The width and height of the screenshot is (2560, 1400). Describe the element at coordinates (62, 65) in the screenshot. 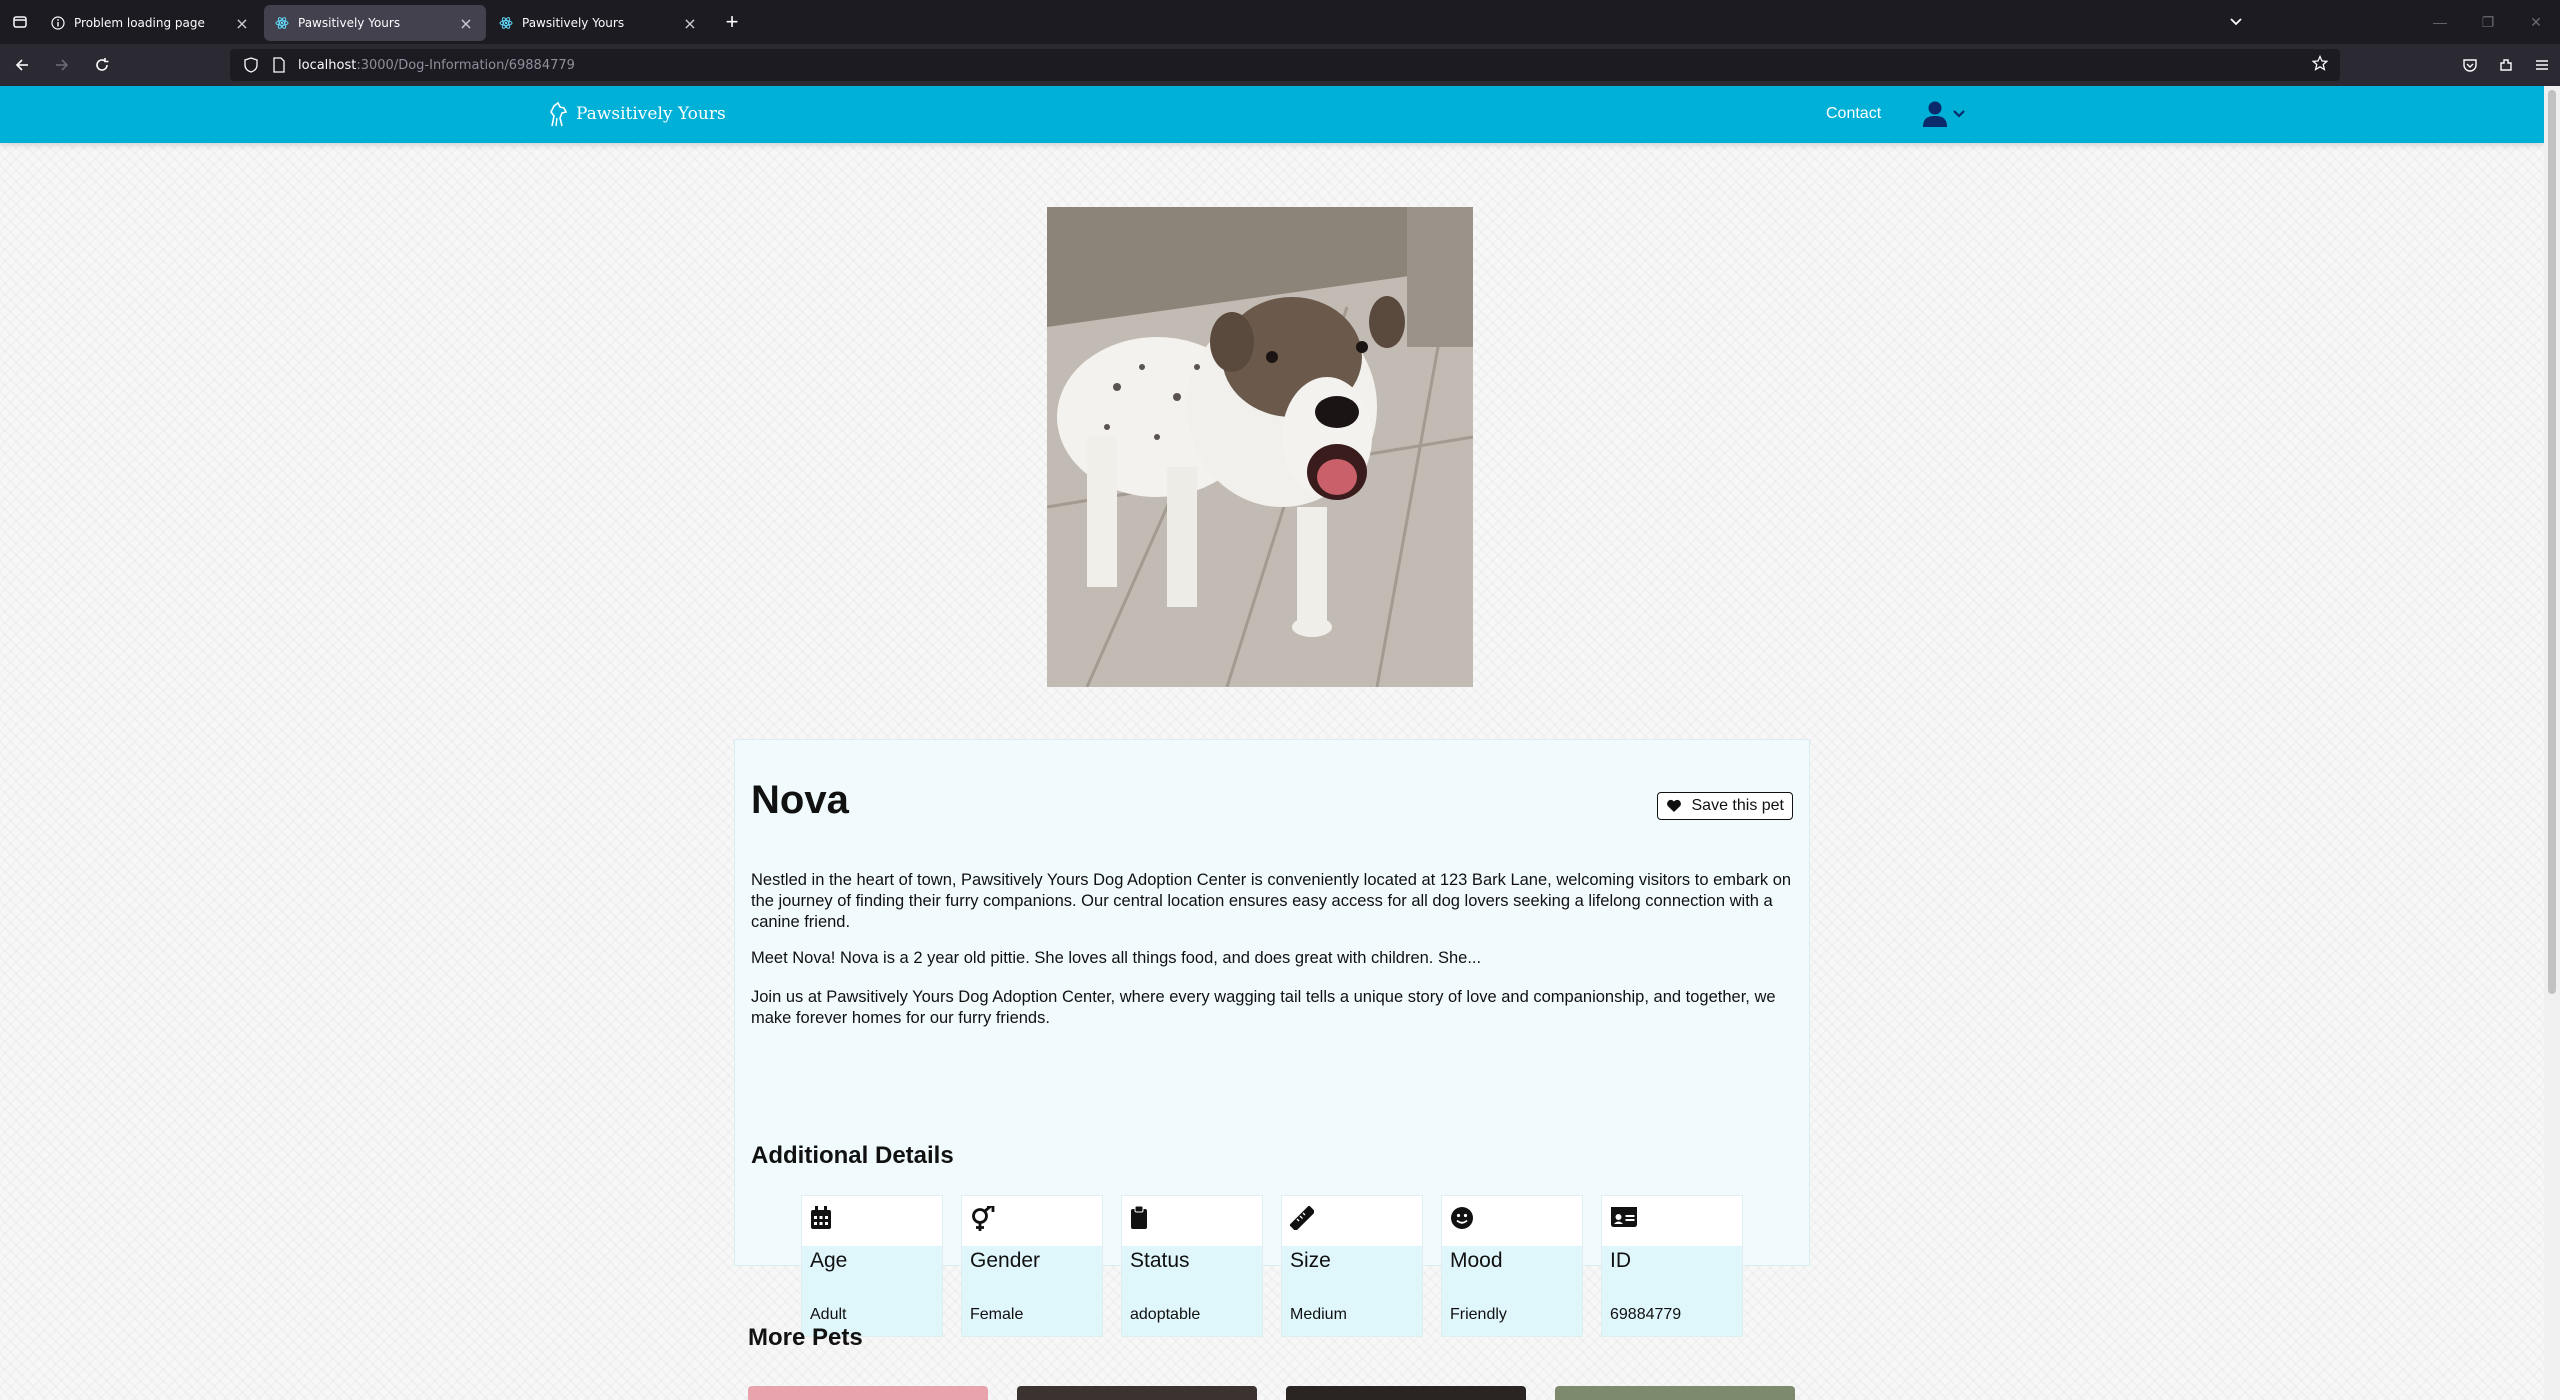

I see `forward-arrow-icon` at that location.